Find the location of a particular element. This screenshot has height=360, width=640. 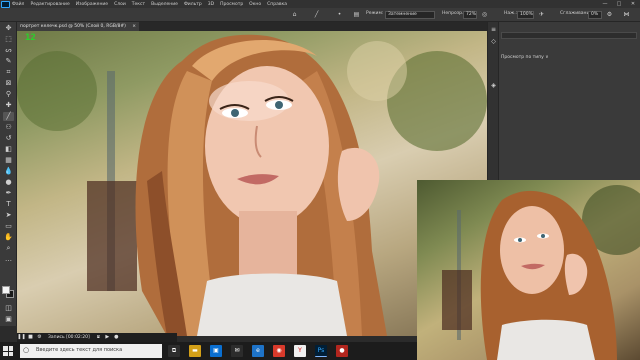

menu-3d: 3D is located at coordinates (211, 4).